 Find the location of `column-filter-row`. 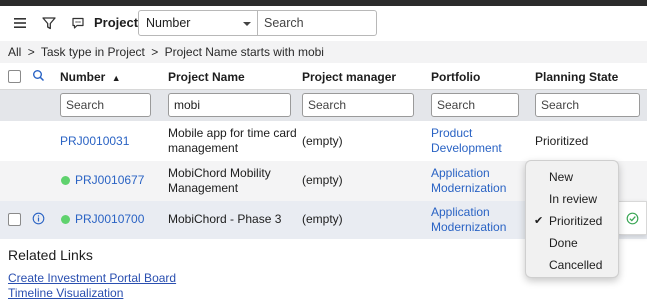

column-filter-row is located at coordinates (323, 105).